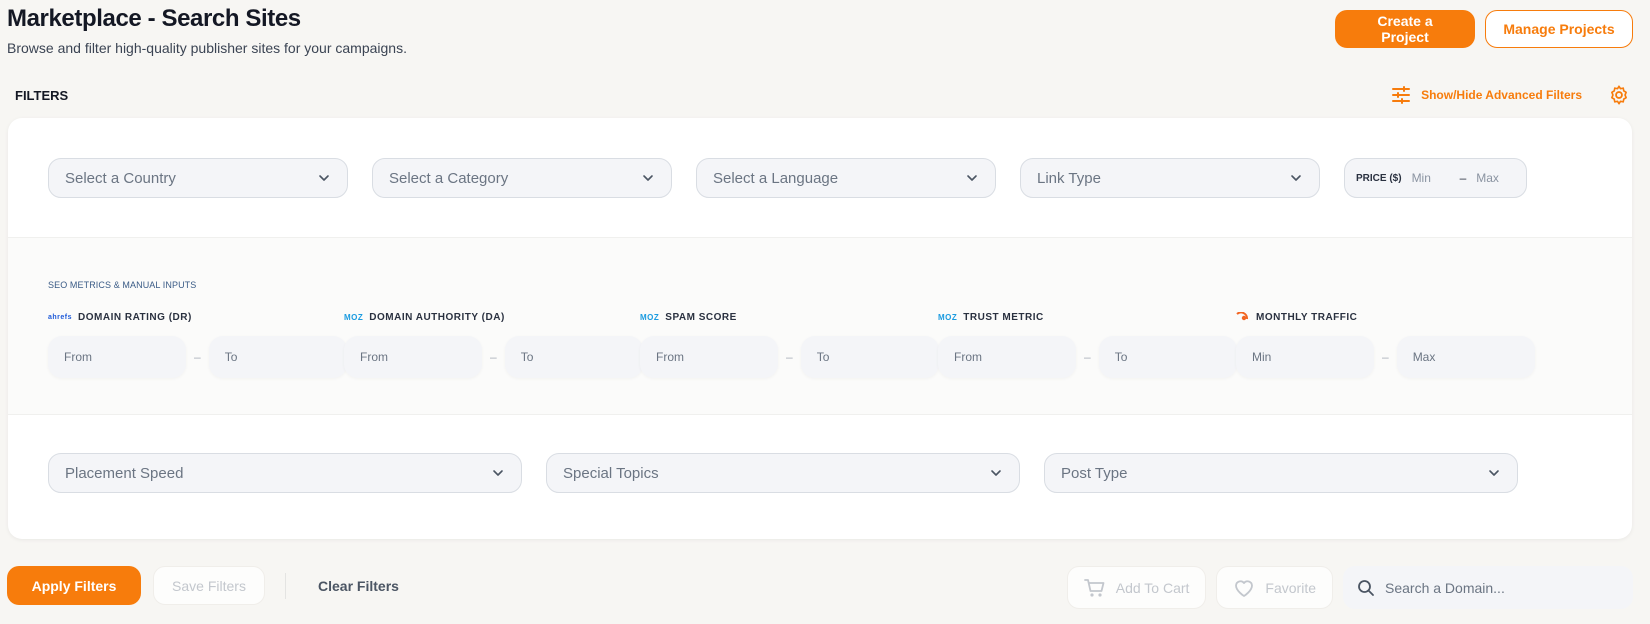  I want to click on filter-actions: Apply Filters Save Filters Clear Filters, so click(209, 585).